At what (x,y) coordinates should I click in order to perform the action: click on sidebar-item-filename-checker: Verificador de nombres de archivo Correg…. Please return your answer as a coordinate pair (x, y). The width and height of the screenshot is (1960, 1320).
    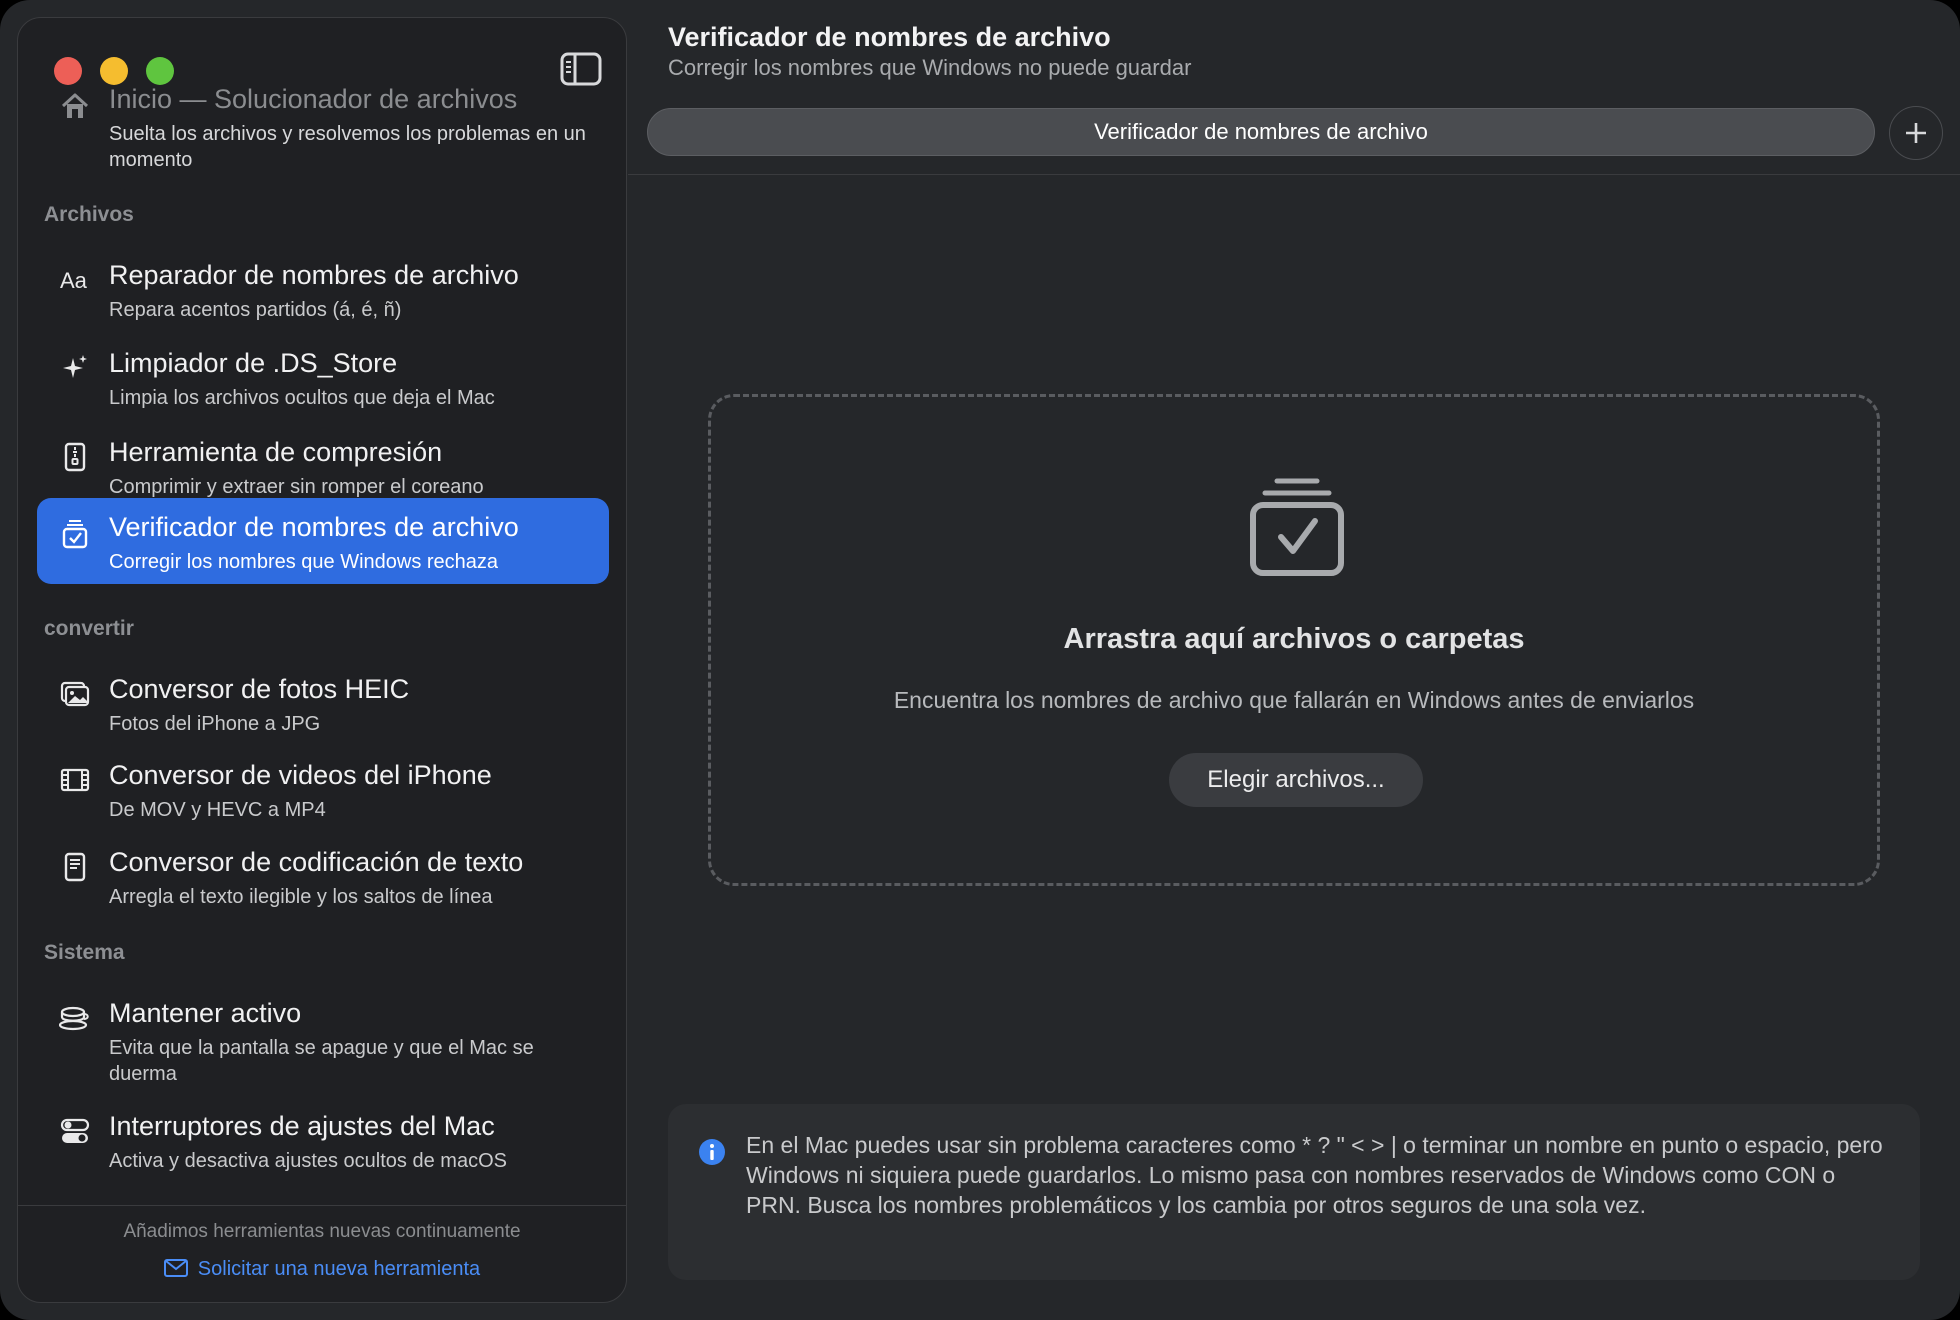
    Looking at the image, I should click on (323, 541).